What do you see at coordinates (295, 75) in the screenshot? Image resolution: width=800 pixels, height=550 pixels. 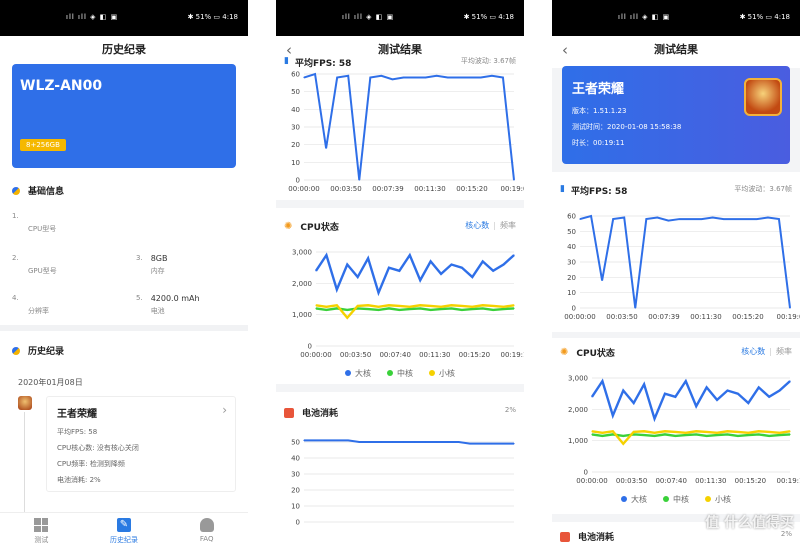 I see `y-tick-label: 60` at bounding box center [295, 75].